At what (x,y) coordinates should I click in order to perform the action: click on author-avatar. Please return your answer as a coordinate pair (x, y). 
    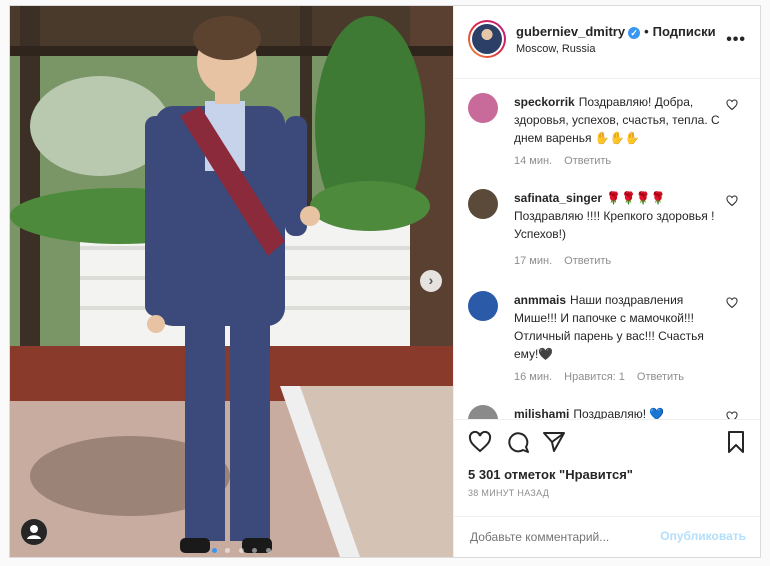
    Looking at the image, I should click on (487, 39).